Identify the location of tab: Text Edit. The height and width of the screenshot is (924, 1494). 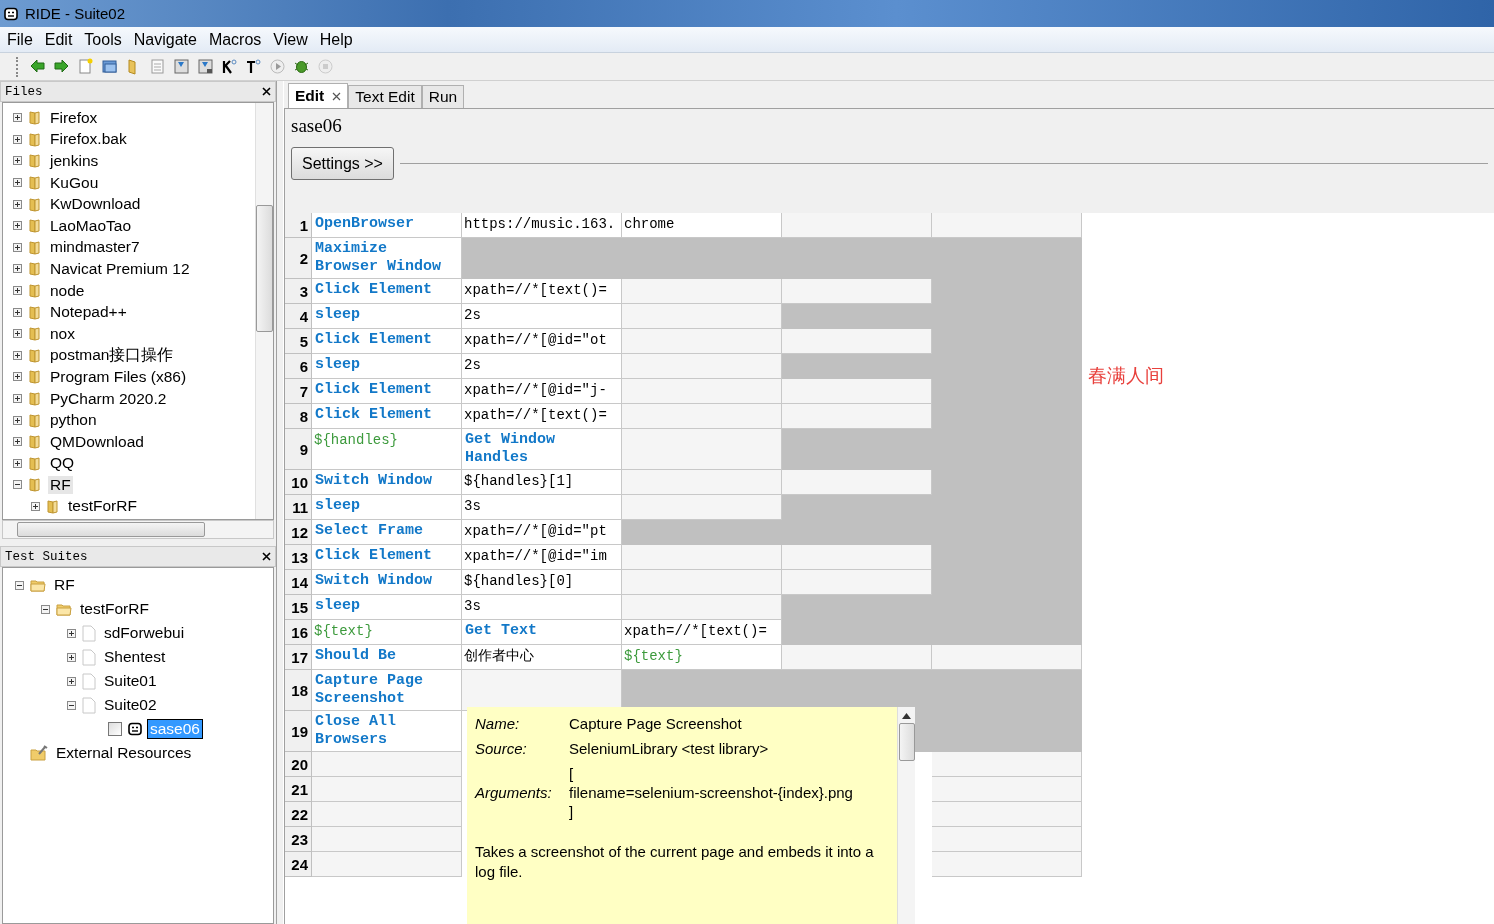
(385, 96).